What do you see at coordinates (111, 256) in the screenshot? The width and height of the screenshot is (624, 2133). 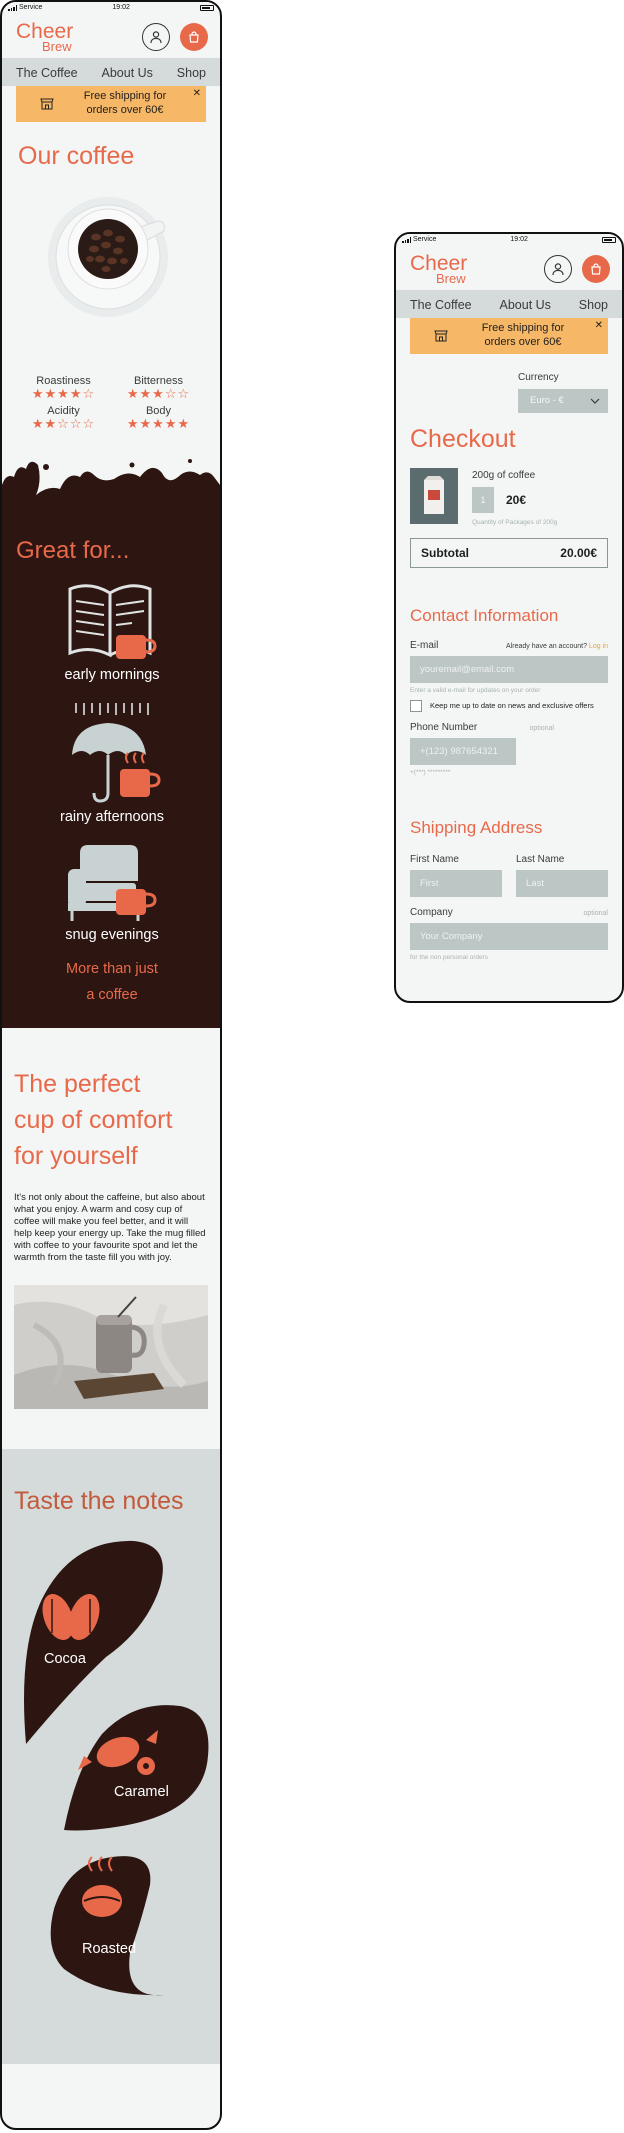 I see `coffee-cup-image` at bounding box center [111, 256].